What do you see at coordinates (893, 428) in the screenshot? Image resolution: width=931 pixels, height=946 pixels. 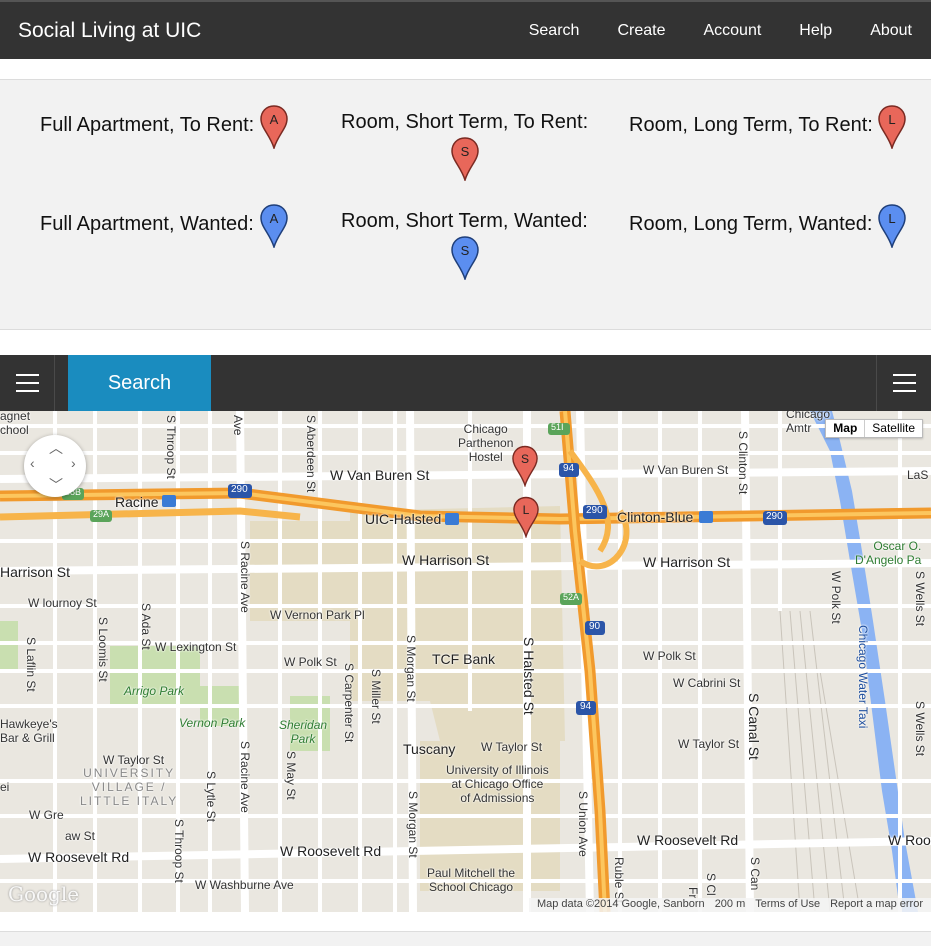 I see `map-type-satellite-button: Satellite` at bounding box center [893, 428].